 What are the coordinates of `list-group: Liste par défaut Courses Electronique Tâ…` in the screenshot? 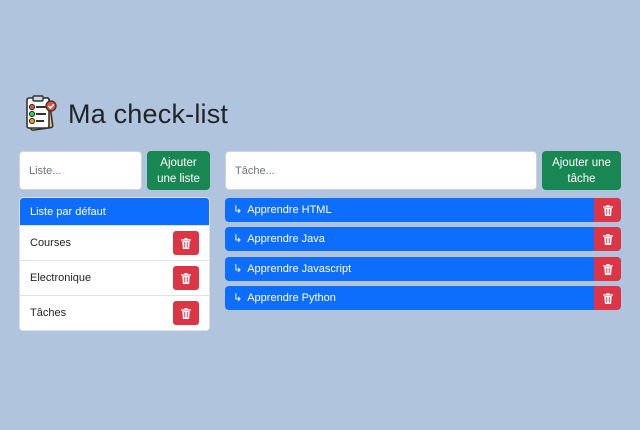 It's located at (114, 264).